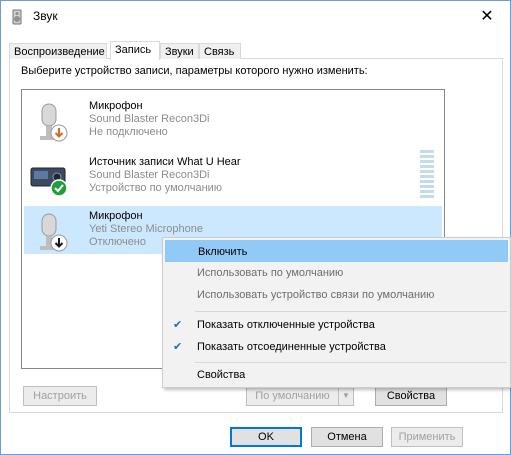 The width and height of the screenshot is (511, 455). I want to click on menu-item-label: Показать отсоединенные устройства, so click(291, 347).